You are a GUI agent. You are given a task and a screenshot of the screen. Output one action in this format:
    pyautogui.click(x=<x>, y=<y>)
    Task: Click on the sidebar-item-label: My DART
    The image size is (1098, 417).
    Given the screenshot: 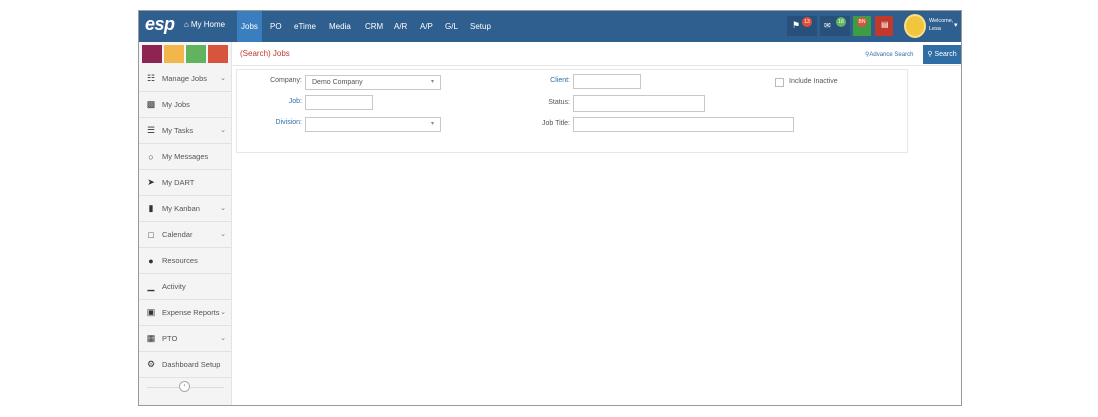 What is the action you would take?
    pyautogui.click(x=178, y=182)
    